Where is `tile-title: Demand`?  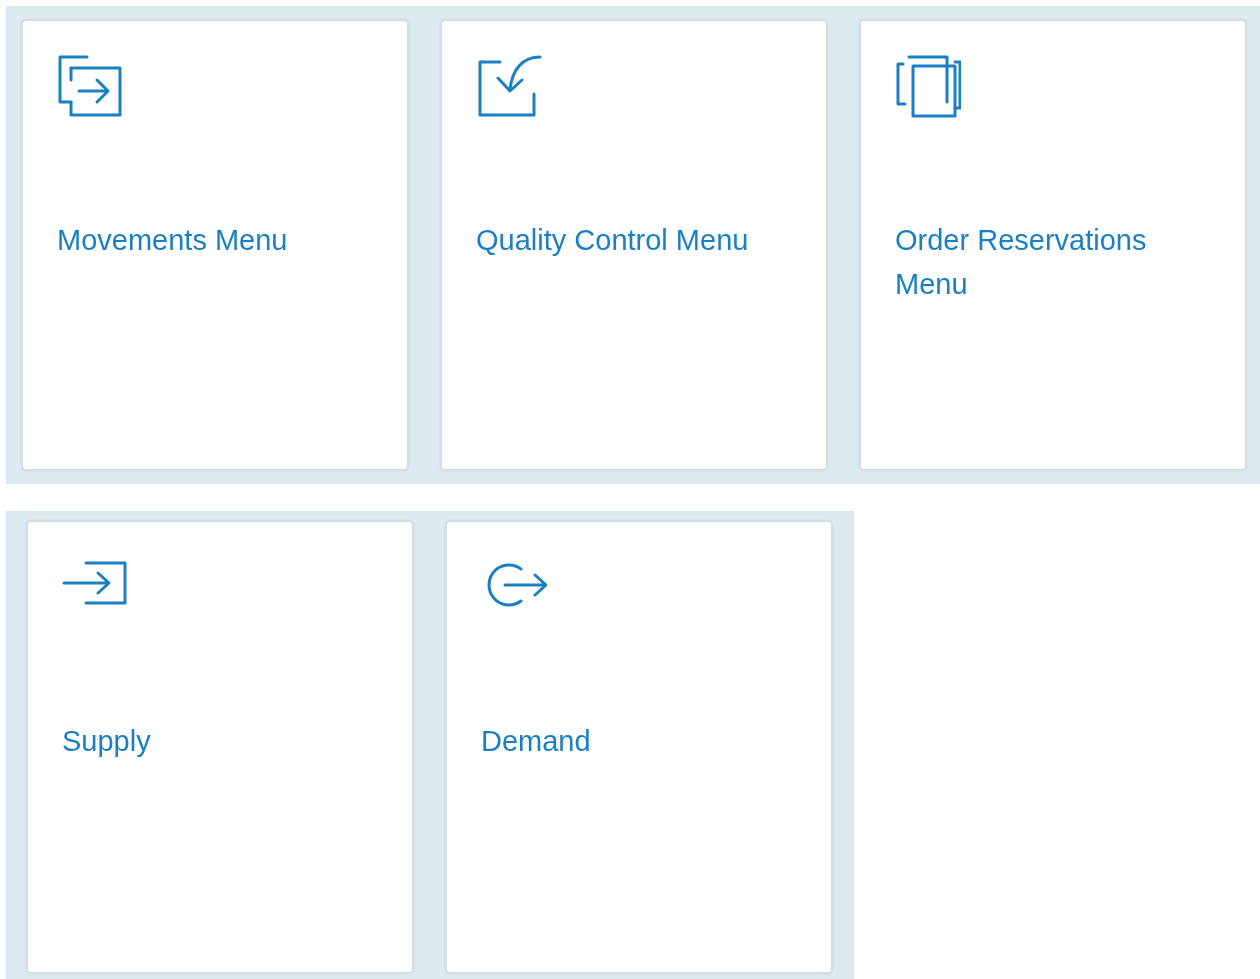
tile-title: Demand is located at coordinates (536, 741).